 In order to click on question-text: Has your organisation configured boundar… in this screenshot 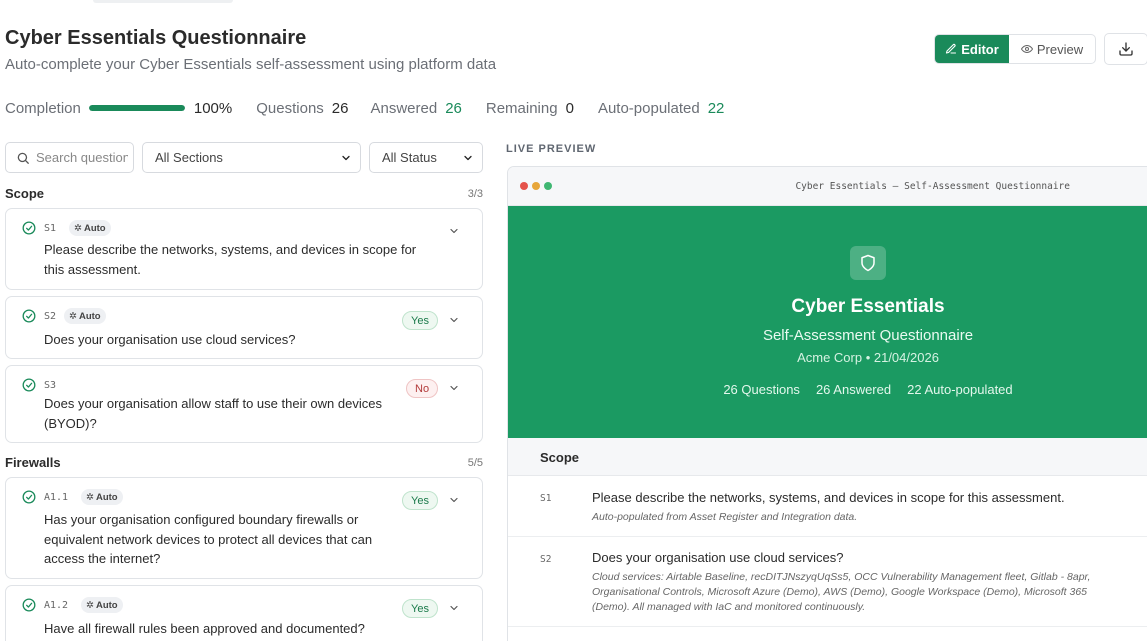, I will do `click(208, 539)`.